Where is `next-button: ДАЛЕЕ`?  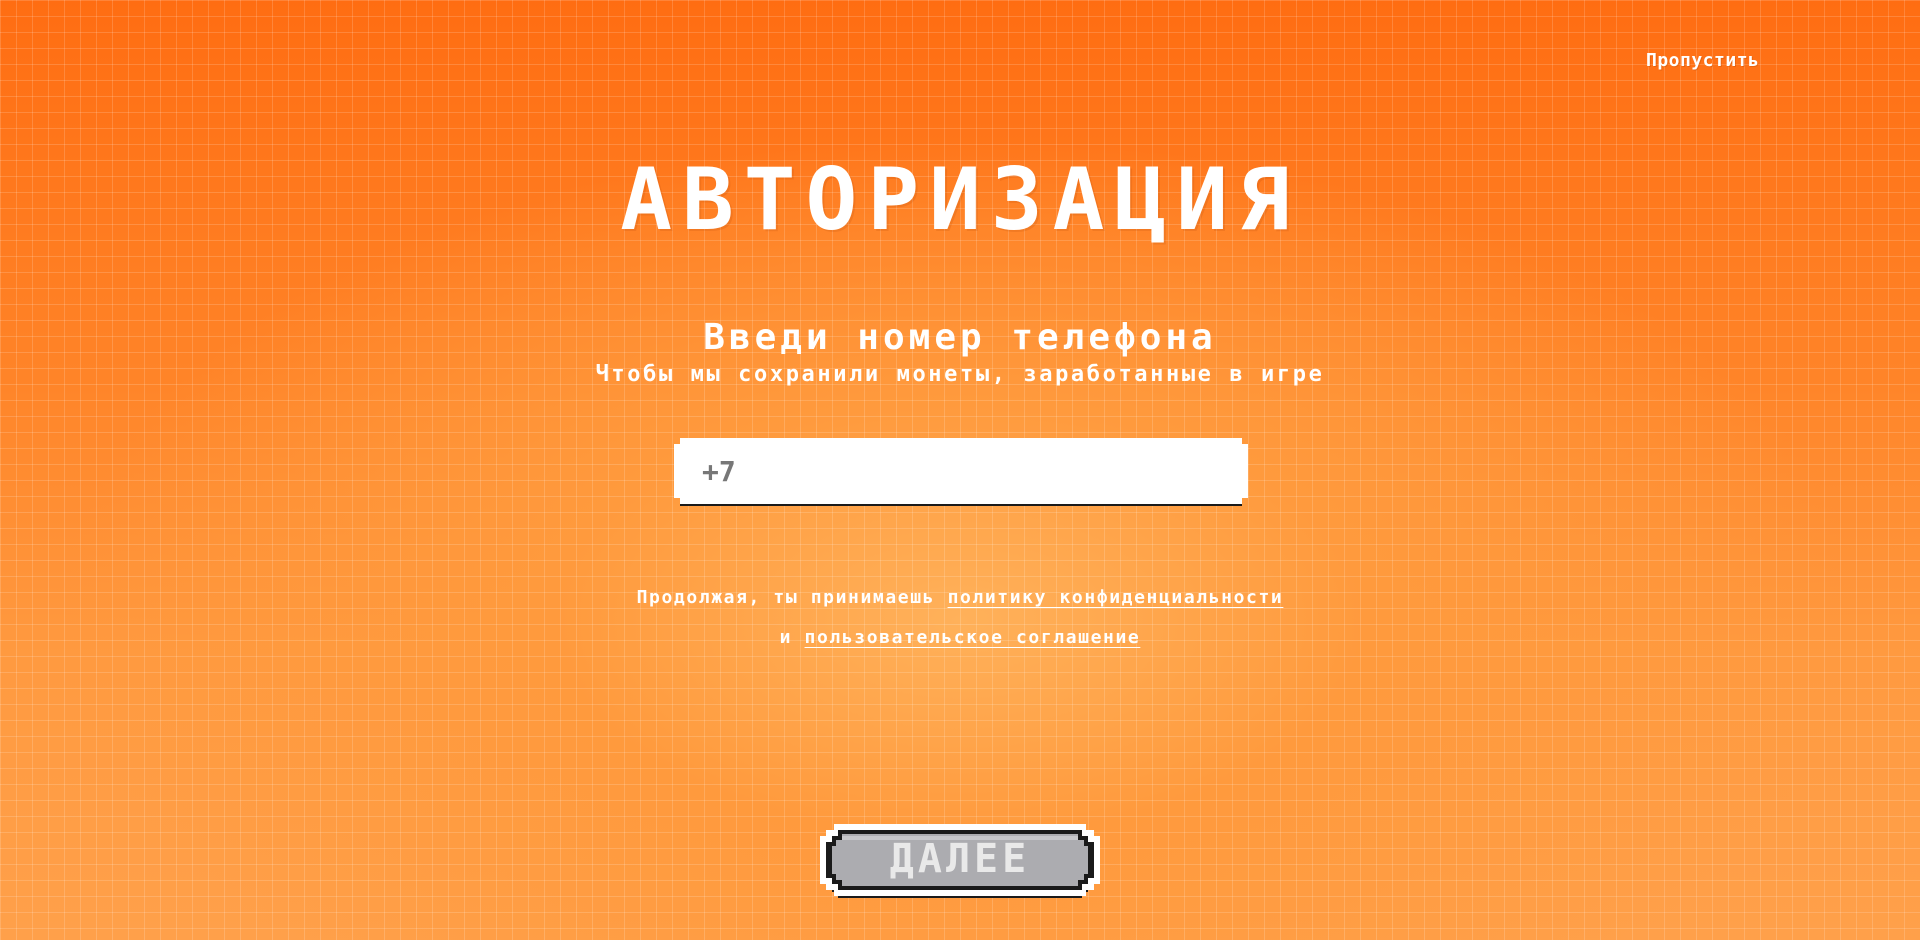
next-button: ДАЛЕЕ is located at coordinates (960, 862).